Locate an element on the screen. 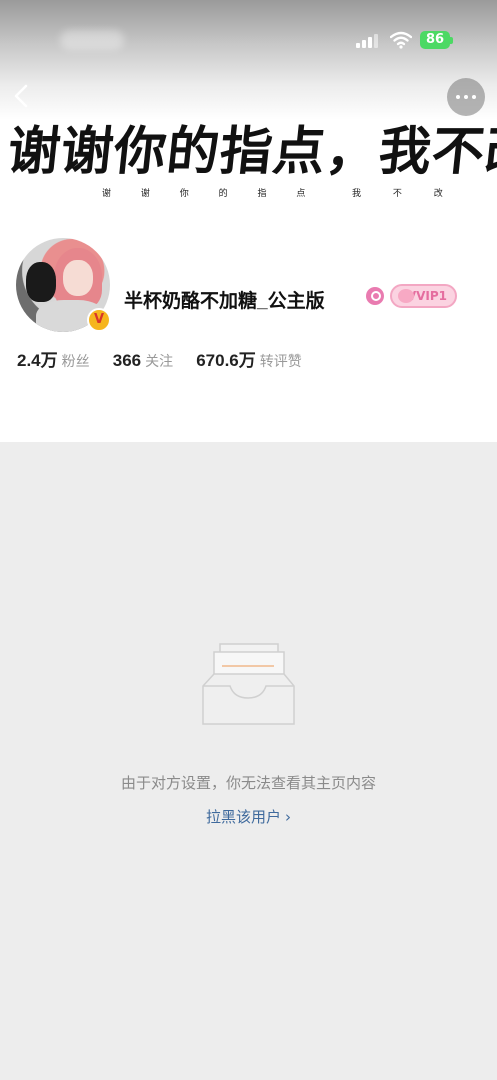  stat-value: 2.4万 is located at coordinates (37, 360).